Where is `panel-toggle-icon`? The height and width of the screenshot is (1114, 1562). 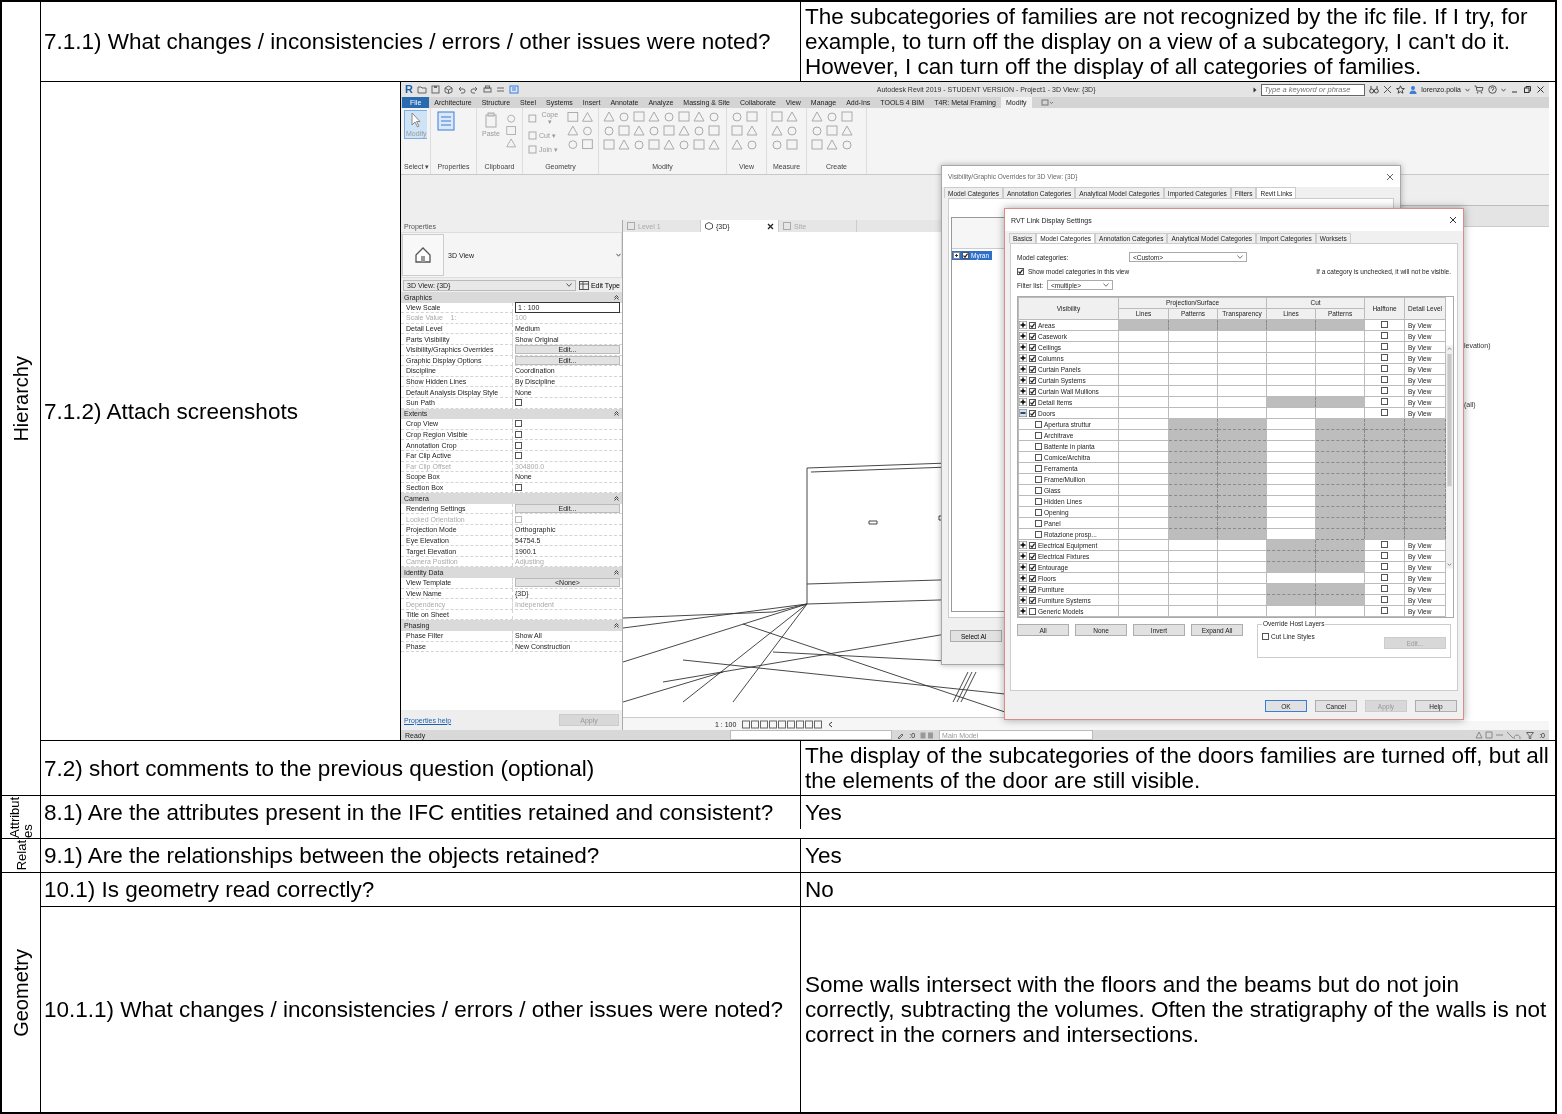 panel-toggle-icon is located at coordinates (1046, 102).